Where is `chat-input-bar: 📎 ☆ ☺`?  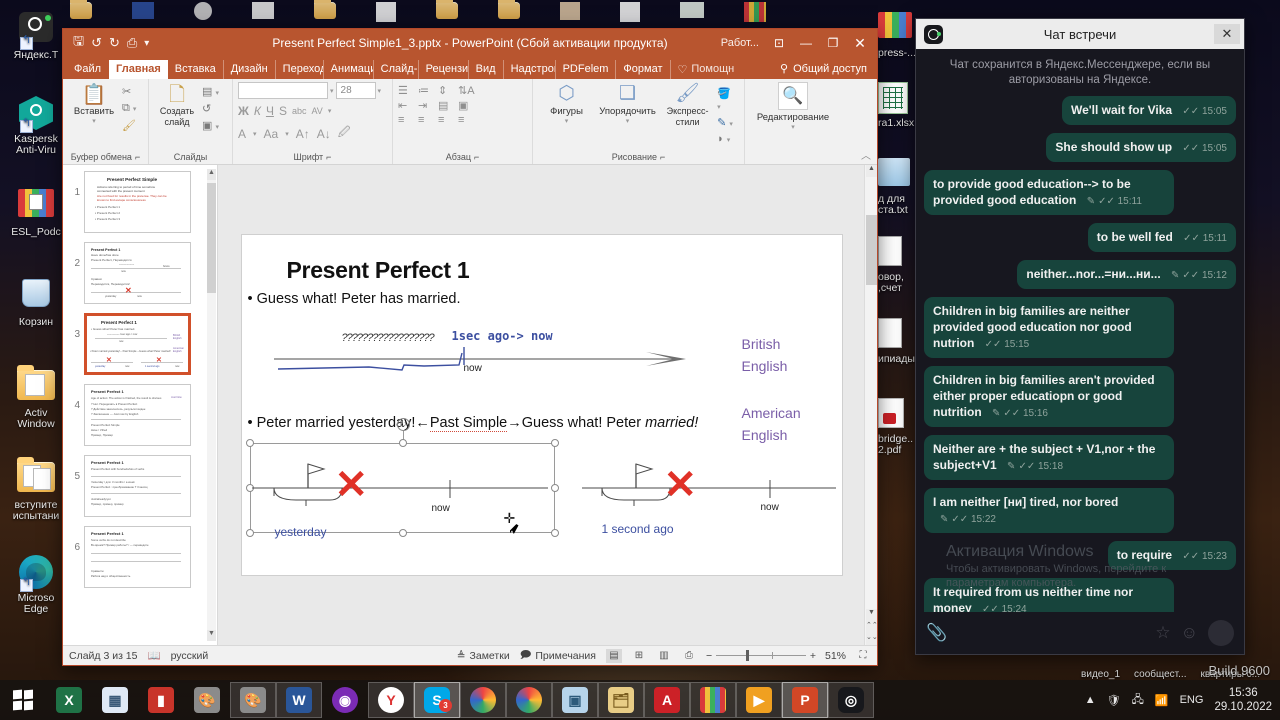 chat-input-bar: 📎 ☆ ☺ is located at coordinates (1080, 633).